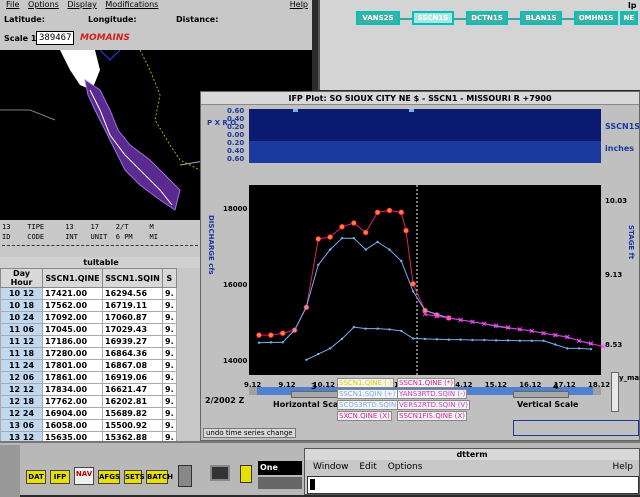  What do you see at coordinates (132, 389) in the screenshot?
I see `table-cell: 16621.47` at bounding box center [132, 389].